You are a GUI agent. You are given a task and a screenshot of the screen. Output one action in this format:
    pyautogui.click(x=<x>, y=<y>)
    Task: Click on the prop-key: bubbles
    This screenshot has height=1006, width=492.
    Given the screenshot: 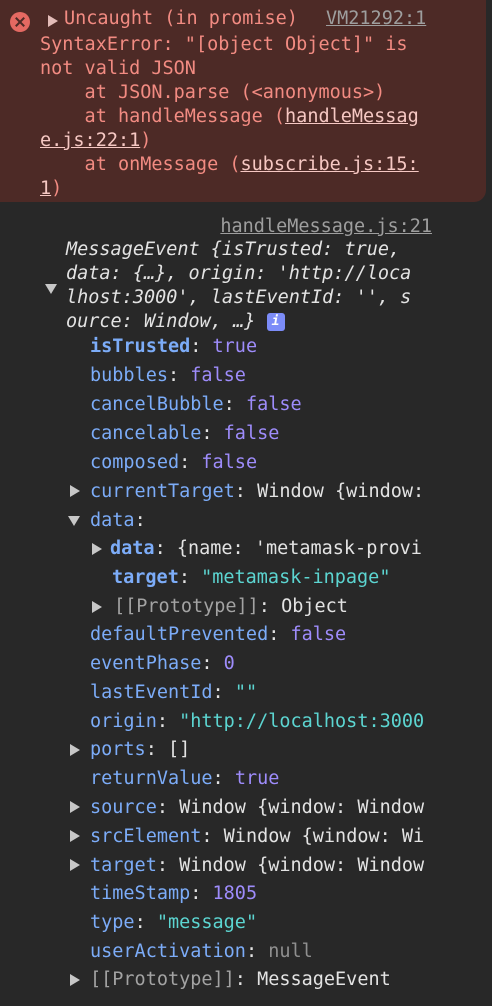 What is the action you would take?
    pyautogui.click(x=129, y=375)
    